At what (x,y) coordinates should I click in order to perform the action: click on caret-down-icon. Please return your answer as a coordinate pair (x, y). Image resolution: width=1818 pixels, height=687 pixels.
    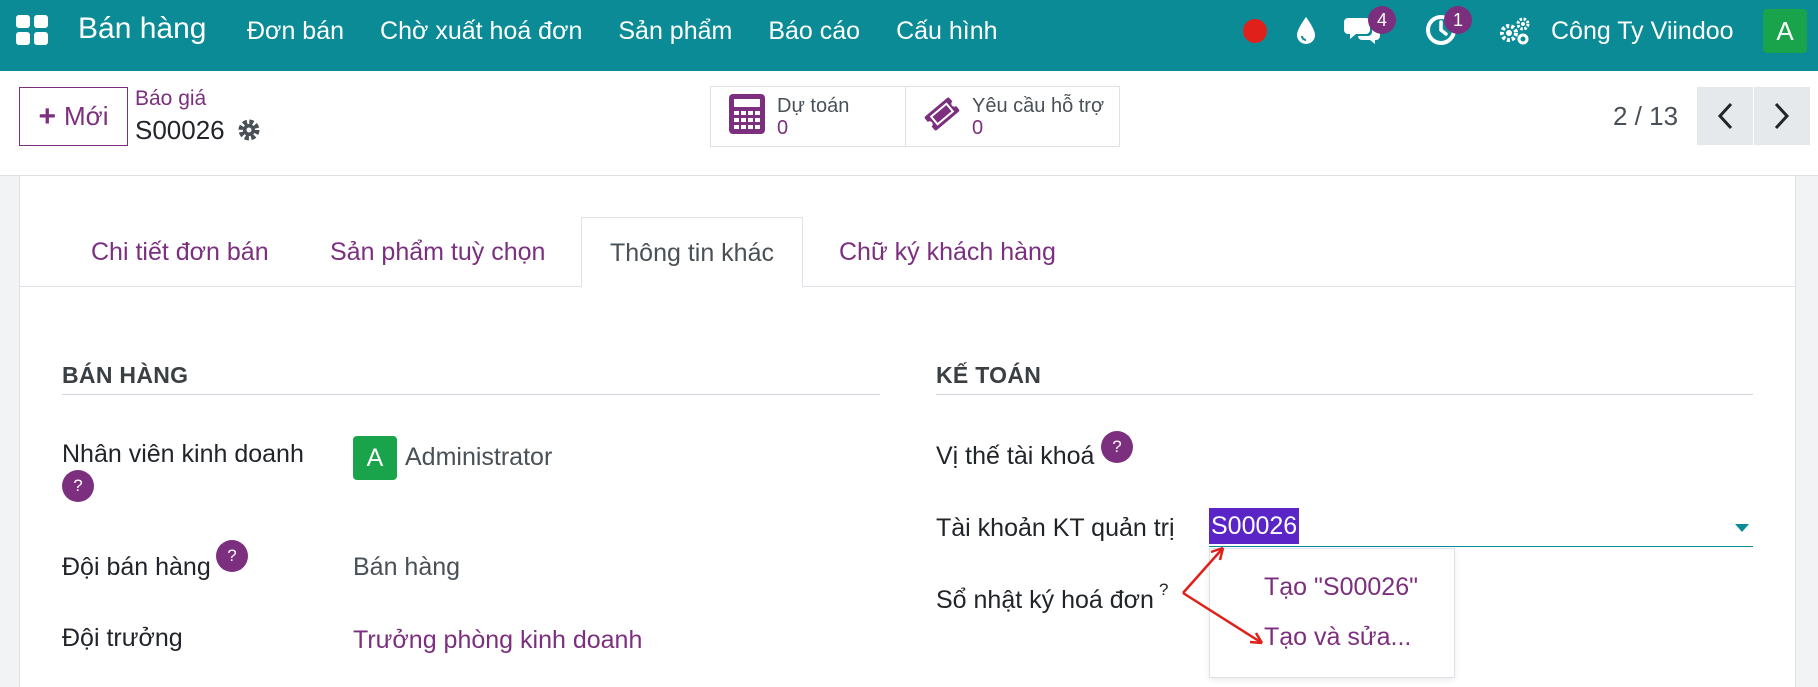
    Looking at the image, I should click on (1742, 528).